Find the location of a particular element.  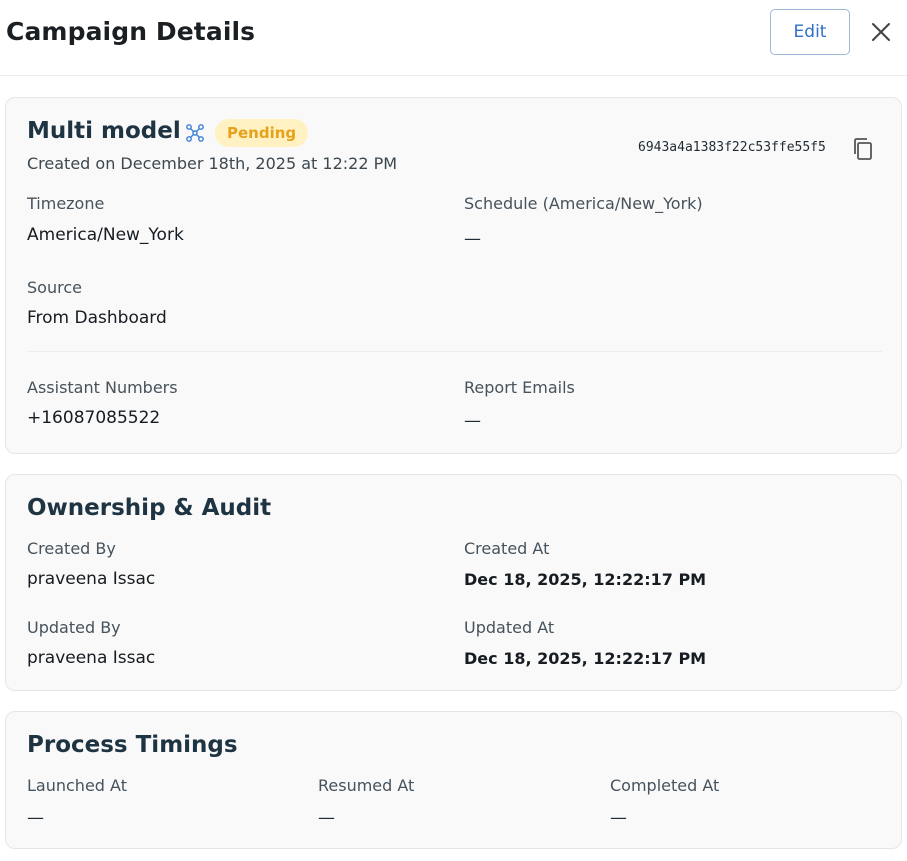

launched-at-value: — is located at coordinates (35, 818).